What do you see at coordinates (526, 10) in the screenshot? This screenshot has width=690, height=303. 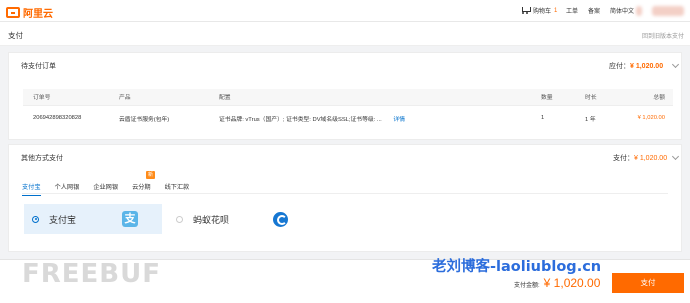 I see `cart-icon` at bounding box center [526, 10].